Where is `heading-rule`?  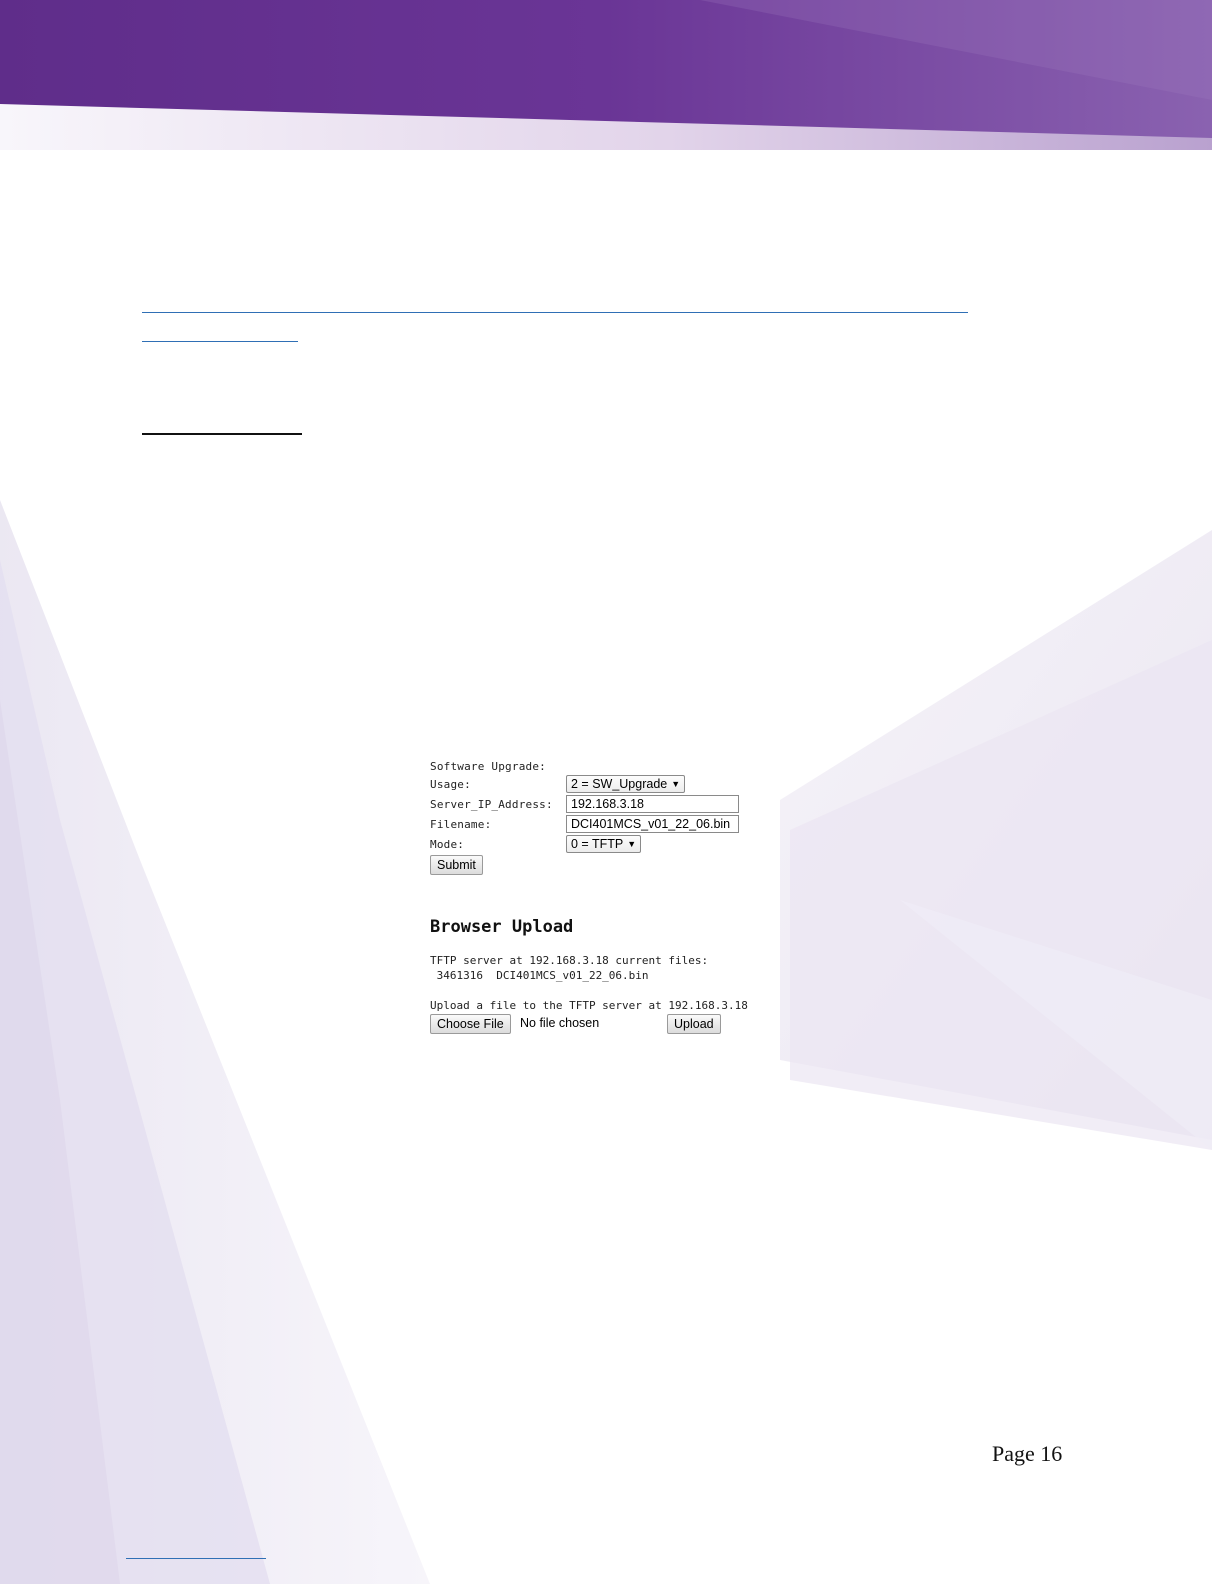 heading-rule is located at coordinates (222, 434).